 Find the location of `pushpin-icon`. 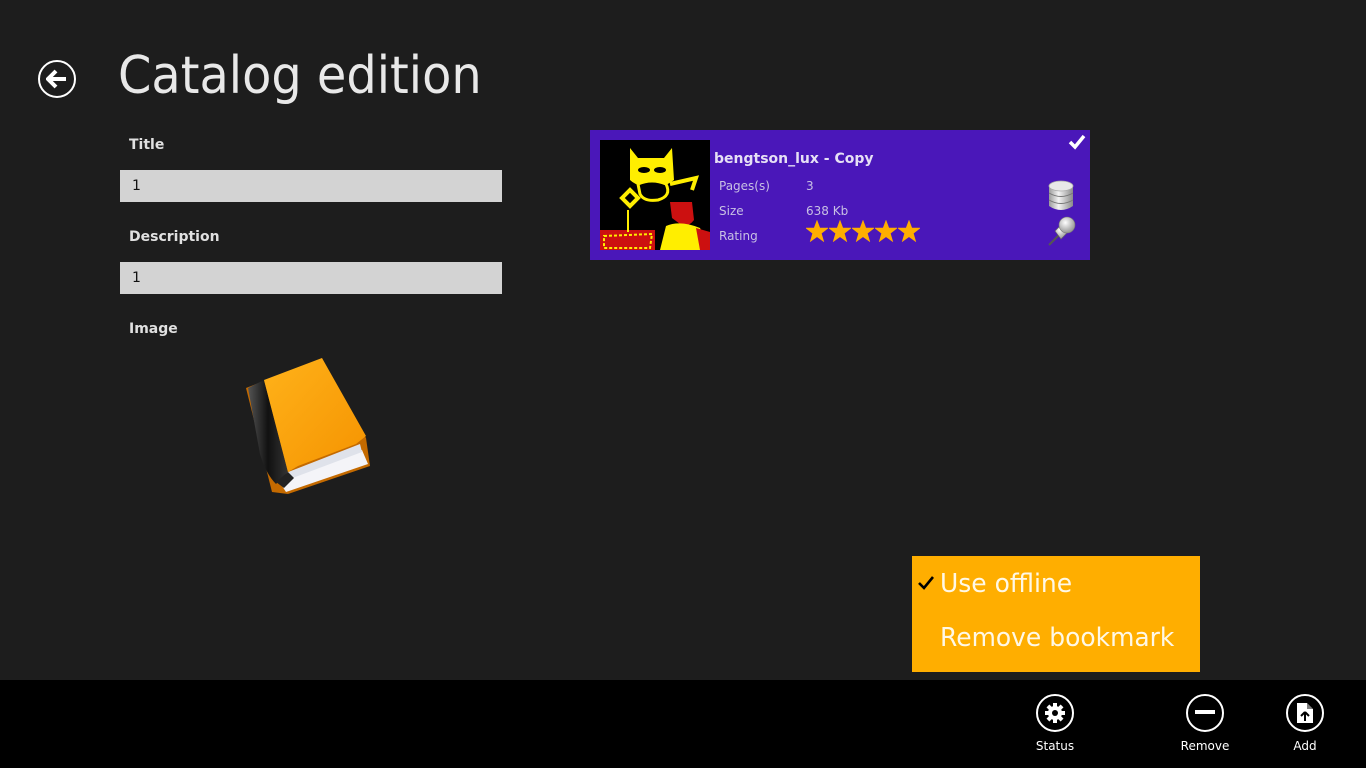

pushpin-icon is located at coordinates (1061, 232).